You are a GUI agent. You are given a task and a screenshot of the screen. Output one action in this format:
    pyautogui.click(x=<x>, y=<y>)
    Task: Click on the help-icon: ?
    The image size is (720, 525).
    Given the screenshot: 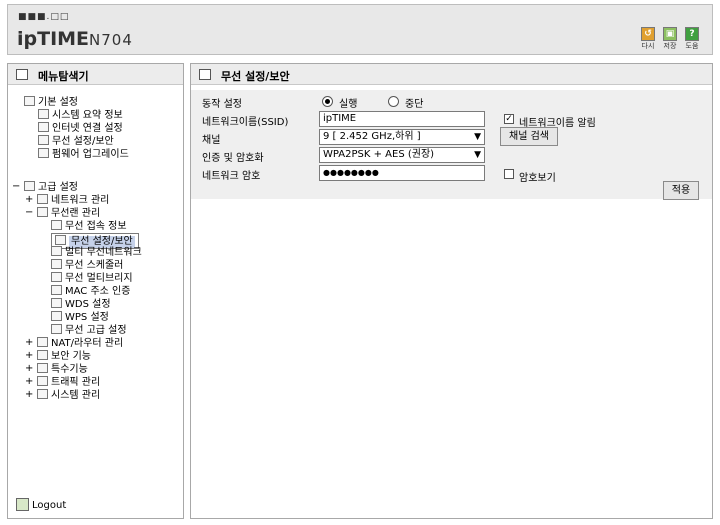 What is the action you would take?
    pyautogui.click(x=692, y=34)
    